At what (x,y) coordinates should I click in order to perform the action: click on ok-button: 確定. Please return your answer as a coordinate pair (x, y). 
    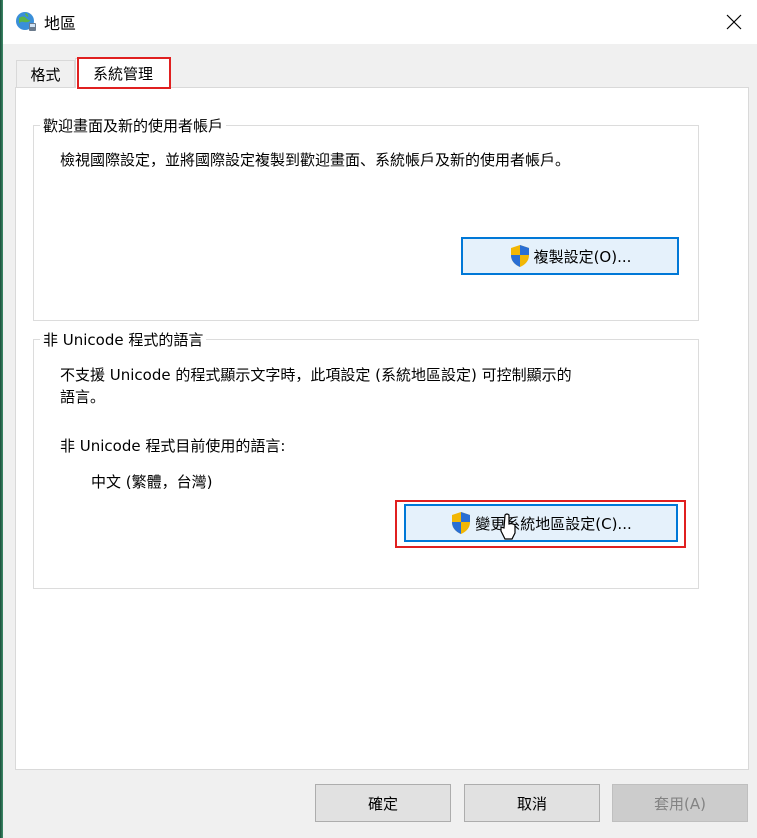
    Looking at the image, I should click on (383, 803).